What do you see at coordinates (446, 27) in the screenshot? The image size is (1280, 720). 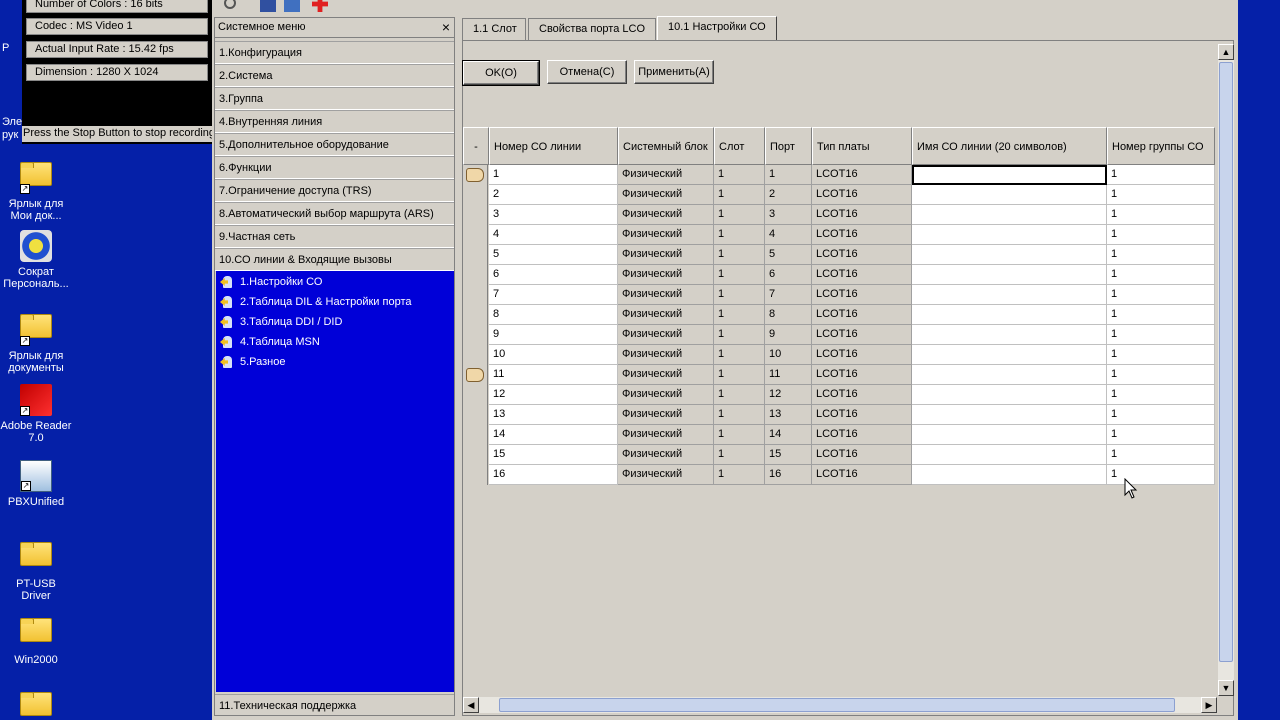 I see `close-icon: ×` at bounding box center [446, 27].